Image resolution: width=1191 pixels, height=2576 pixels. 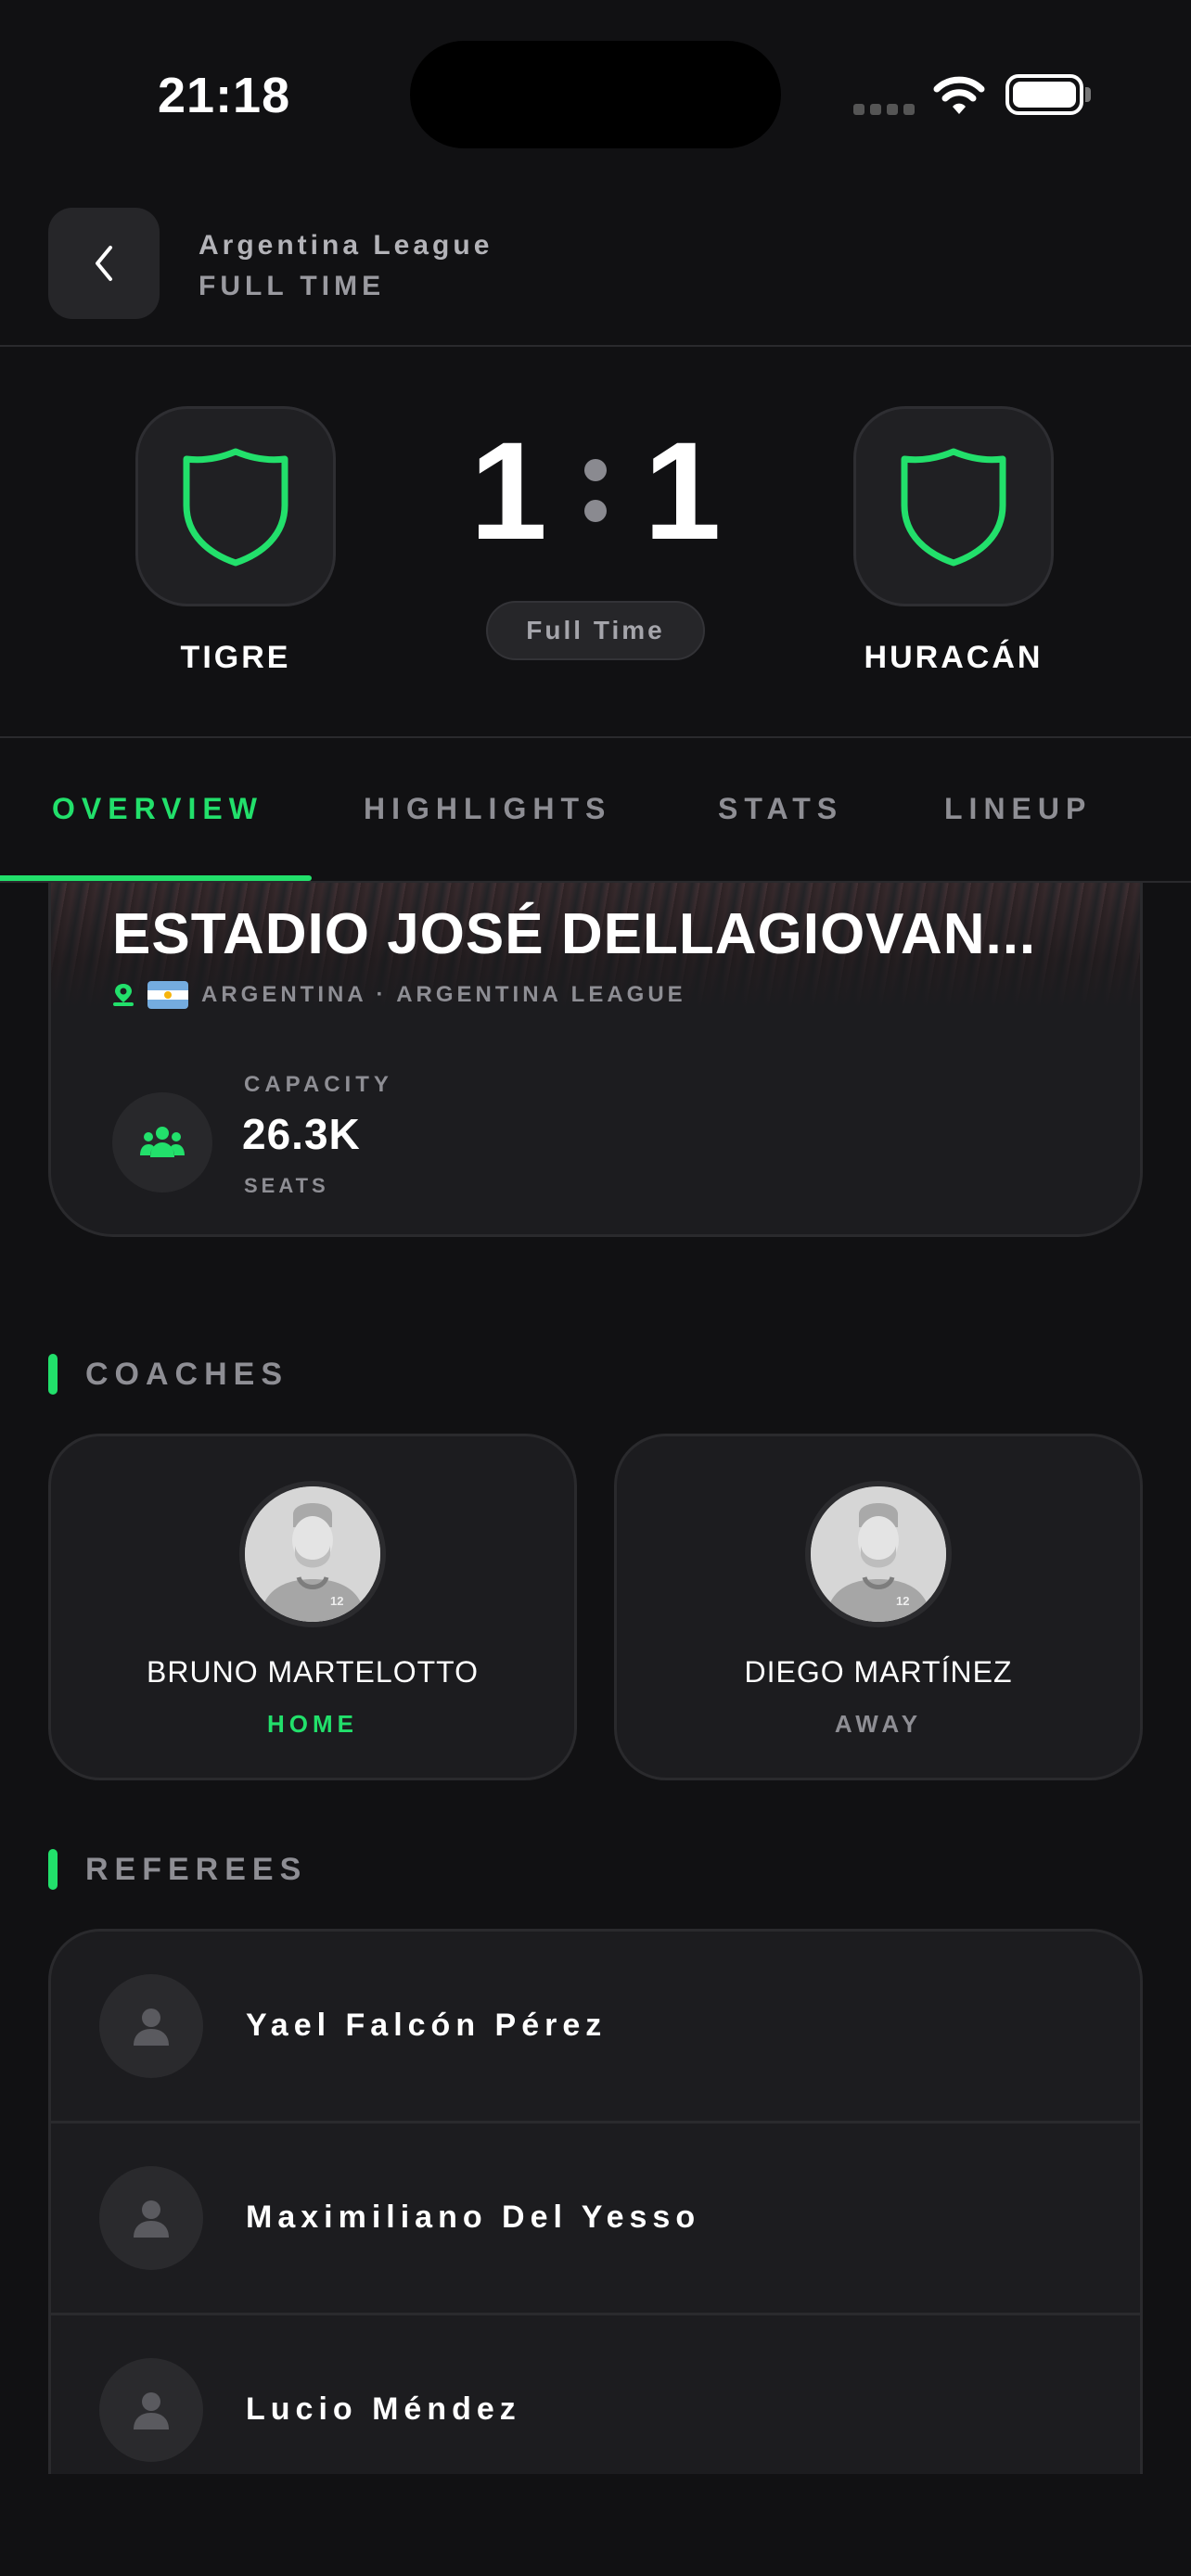 I want to click on header-text: Argentina League FULL TIME, so click(x=345, y=266).